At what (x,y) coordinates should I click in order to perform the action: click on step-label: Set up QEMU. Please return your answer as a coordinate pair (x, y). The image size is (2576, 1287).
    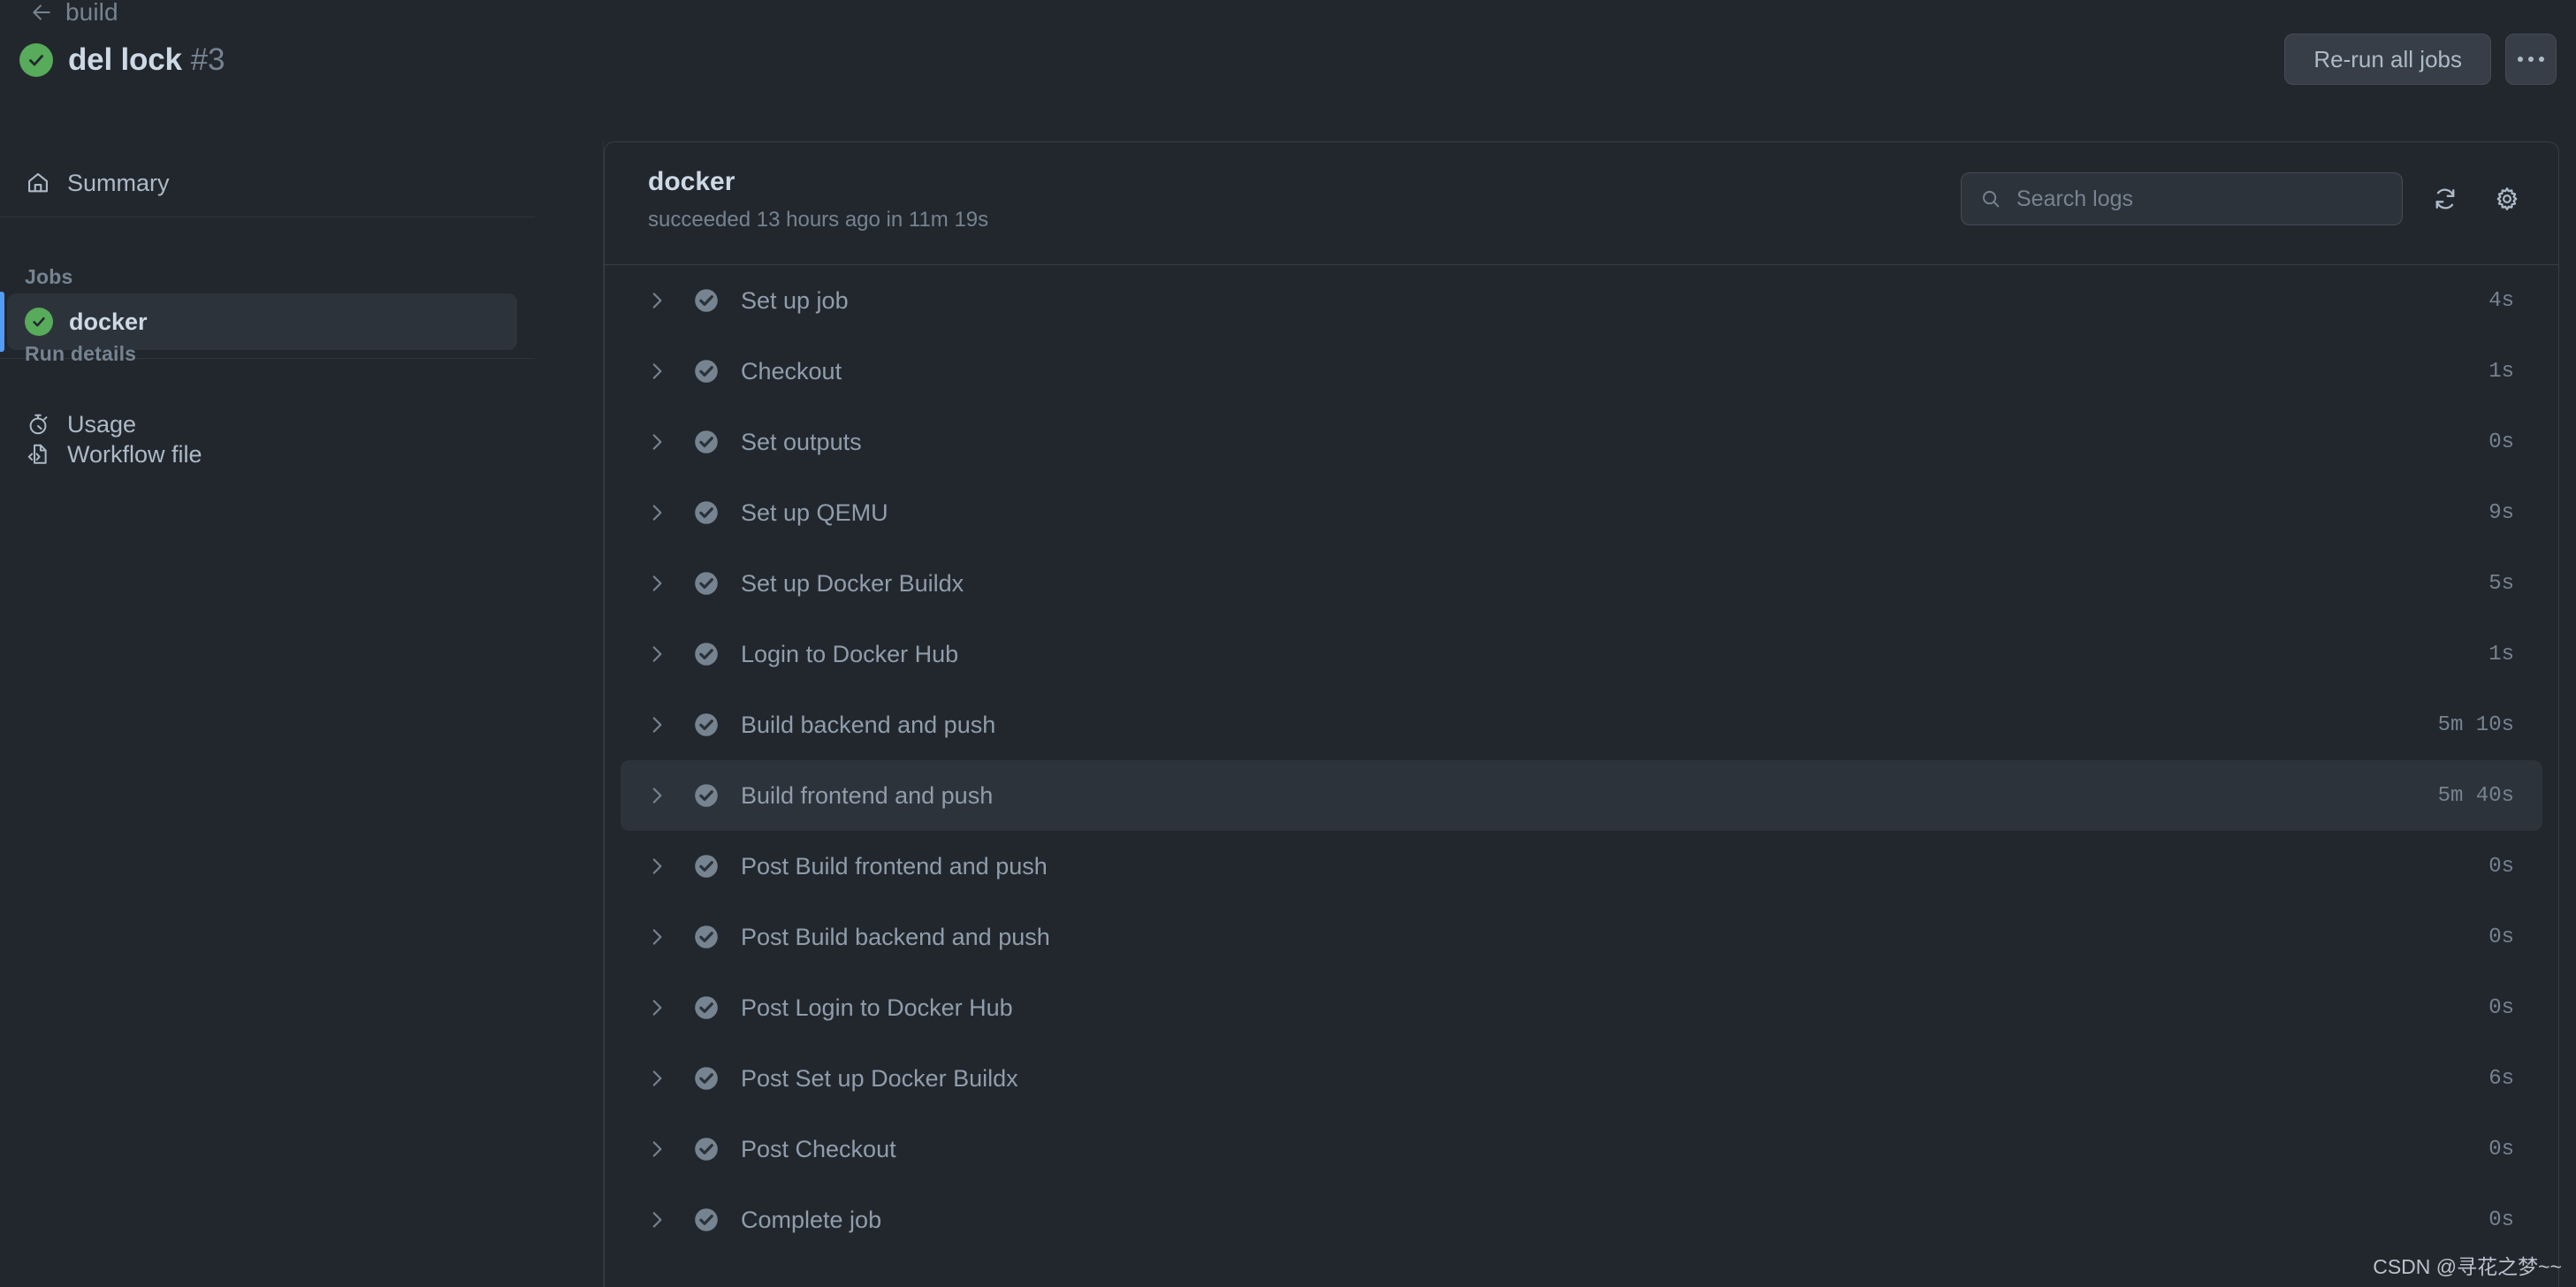
    Looking at the image, I should click on (814, 512).